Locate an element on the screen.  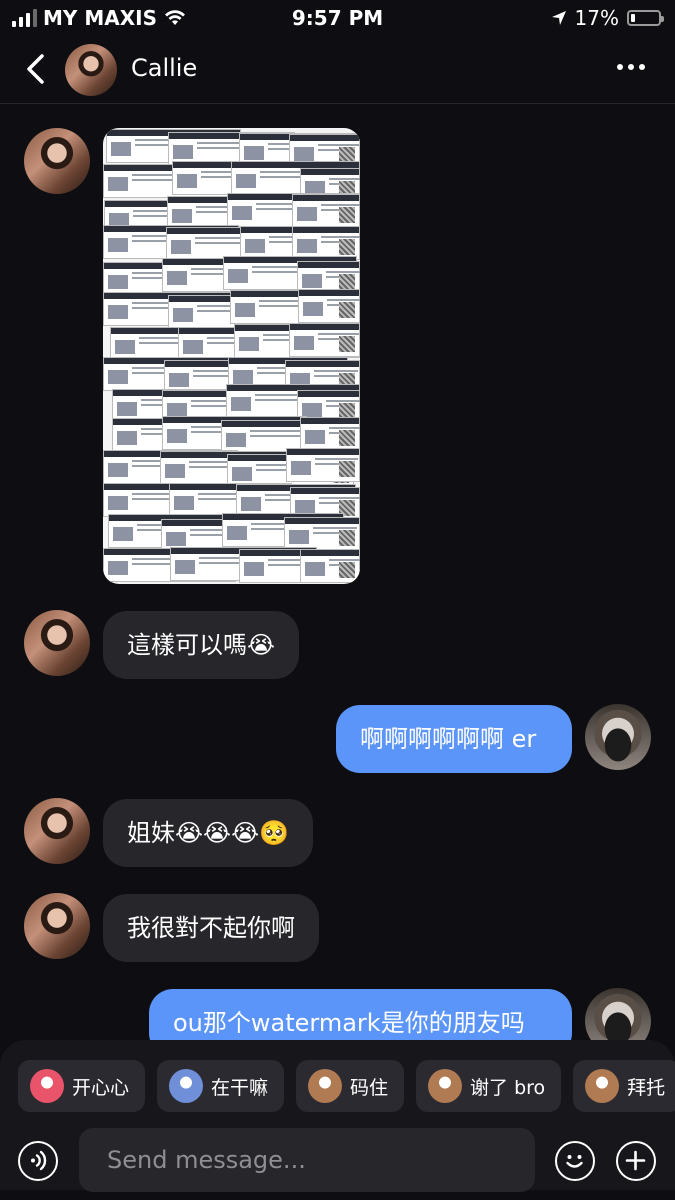
message-bubble-incoming: 這樣可以嗎😭 is located at coordinates (201, 645).